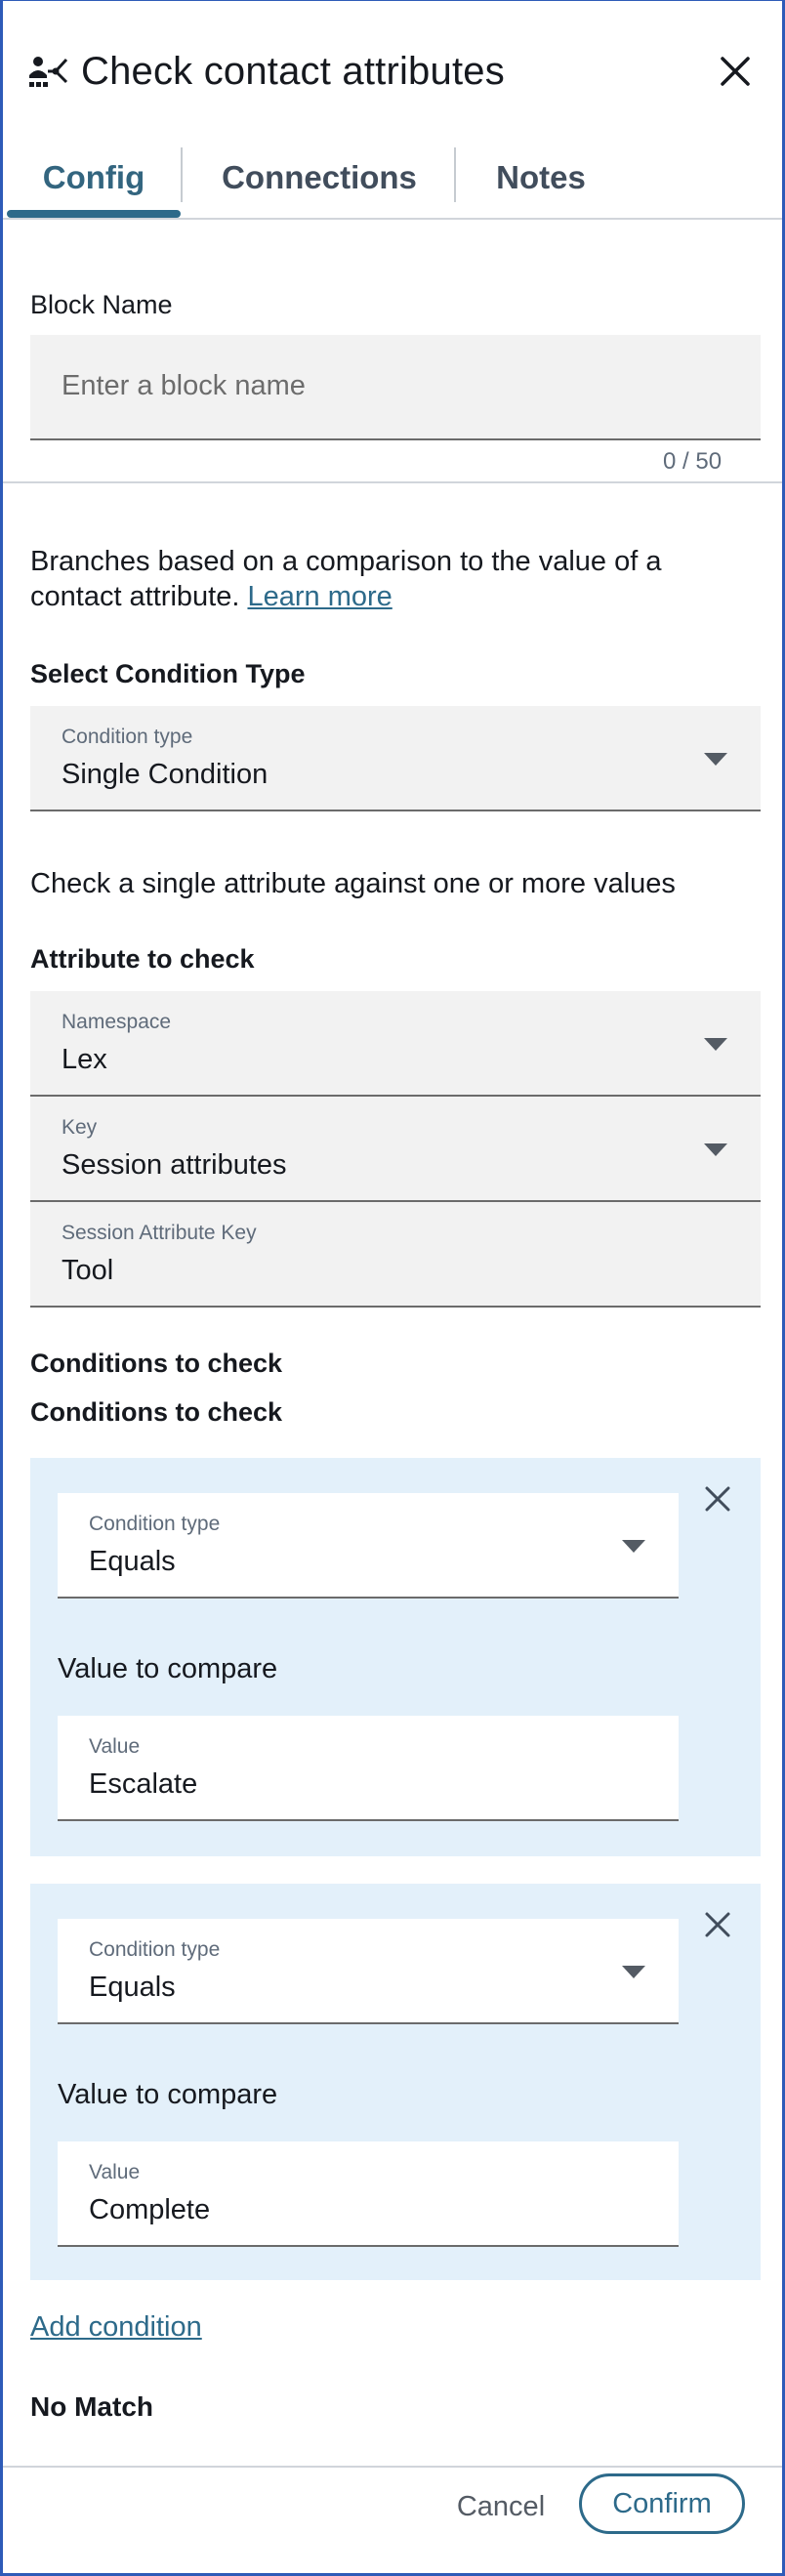  I want to click on close-button, so click(735, 71).